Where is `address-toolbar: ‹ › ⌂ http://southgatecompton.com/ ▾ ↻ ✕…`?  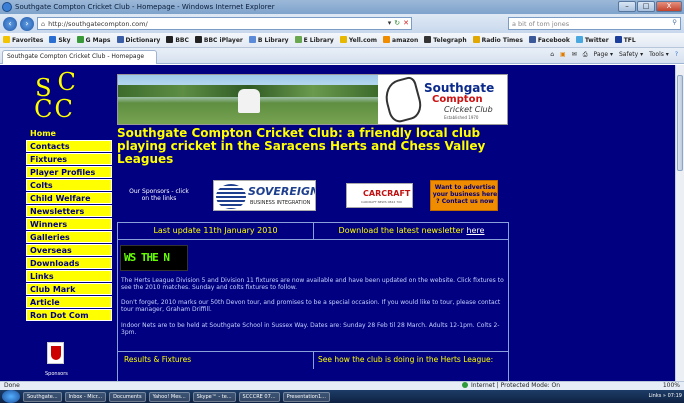
address-toolbar: ‹ › ⌂ http://southgatecompton.com/ ▾ ↻ ✕… is located at coordinates (342, 23).